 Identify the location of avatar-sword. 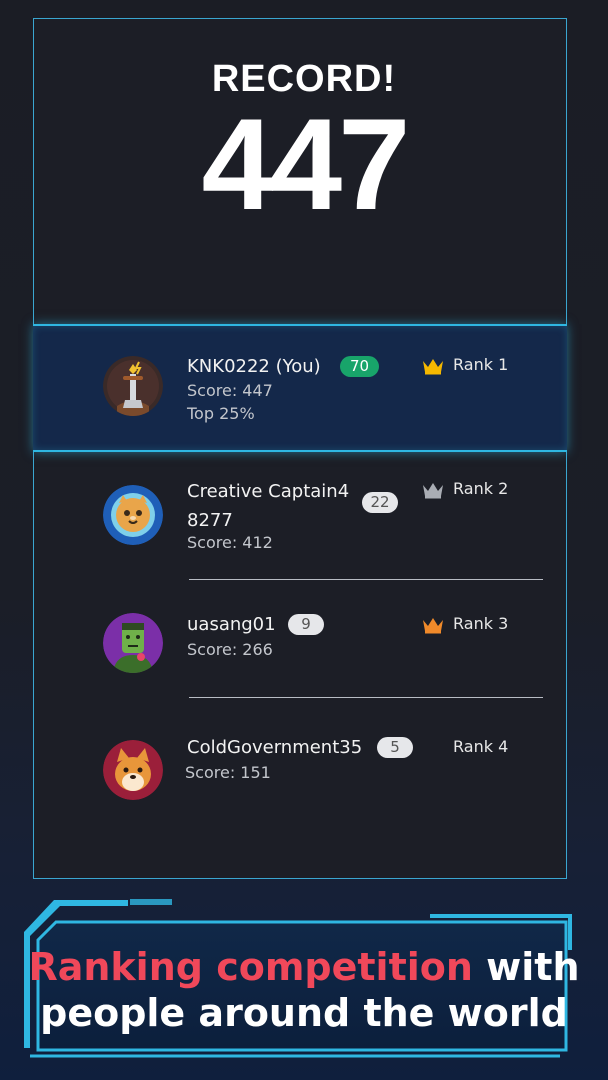
(133, 386).